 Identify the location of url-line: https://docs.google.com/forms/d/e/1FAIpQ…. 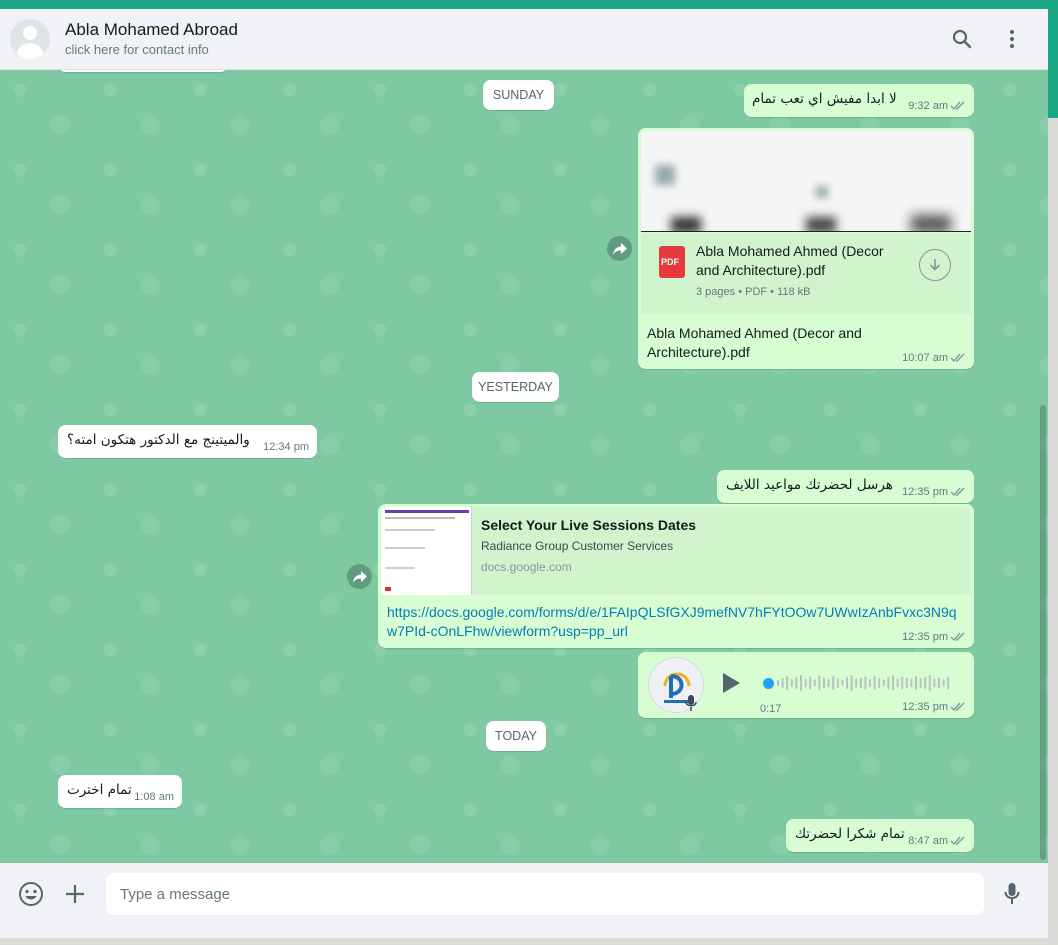
(672, 612).